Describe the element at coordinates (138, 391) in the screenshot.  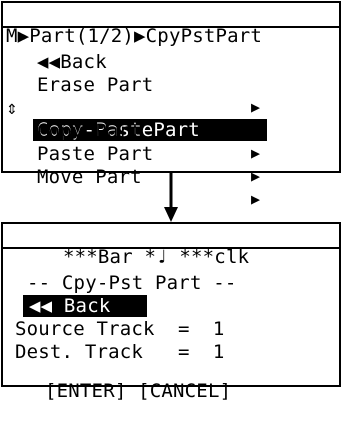
I see `enter-cancel-prompt: [ENTER] [CANCEL]` at that location.